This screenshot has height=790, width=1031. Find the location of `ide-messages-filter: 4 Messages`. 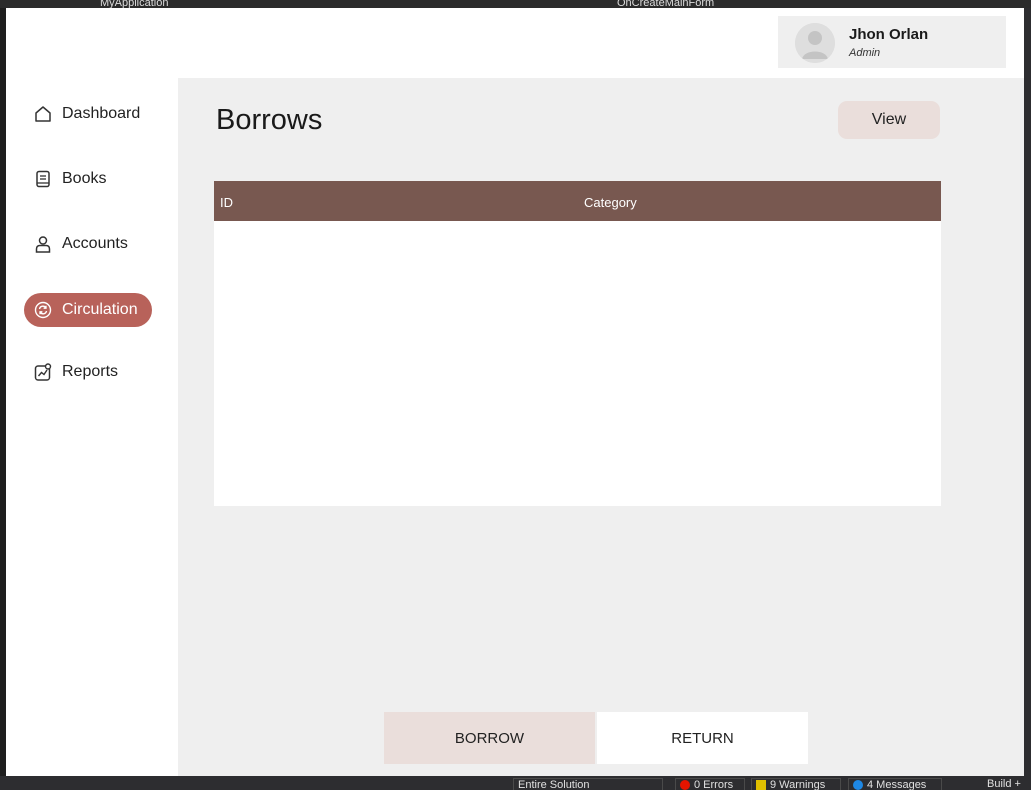

ide-messages-filter: 4 Messages is located at coordinates (895, 784).